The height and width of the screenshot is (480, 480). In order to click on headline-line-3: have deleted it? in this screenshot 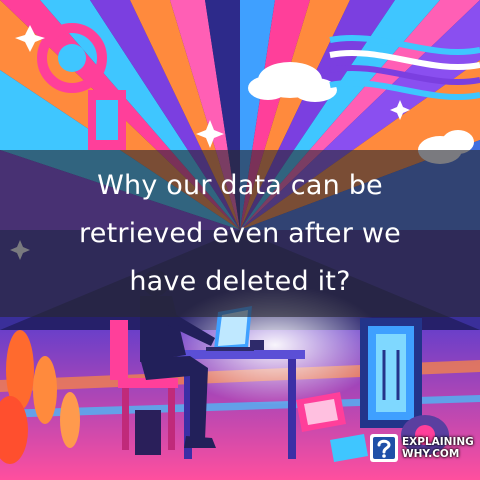, I will do `click(240, 281)`.